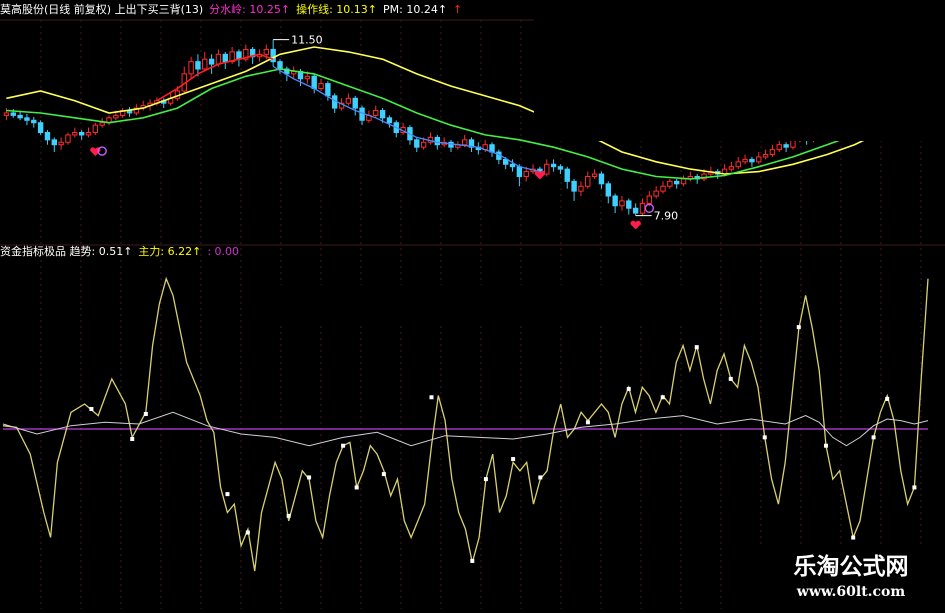  What do you see at coordinates (170, 251) in the screenshot?
I see `indicator-header-item-1: 主力: 6.22↑` at bounding box center [170, 251].